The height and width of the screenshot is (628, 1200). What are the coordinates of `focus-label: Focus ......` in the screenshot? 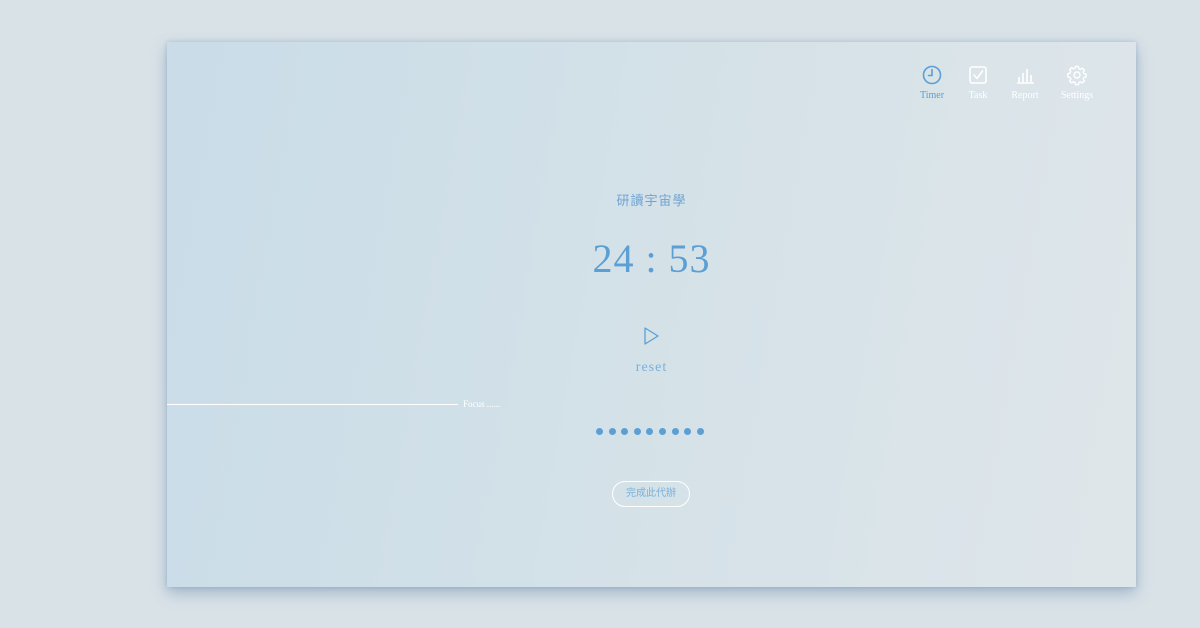 It's located at (482, 404).